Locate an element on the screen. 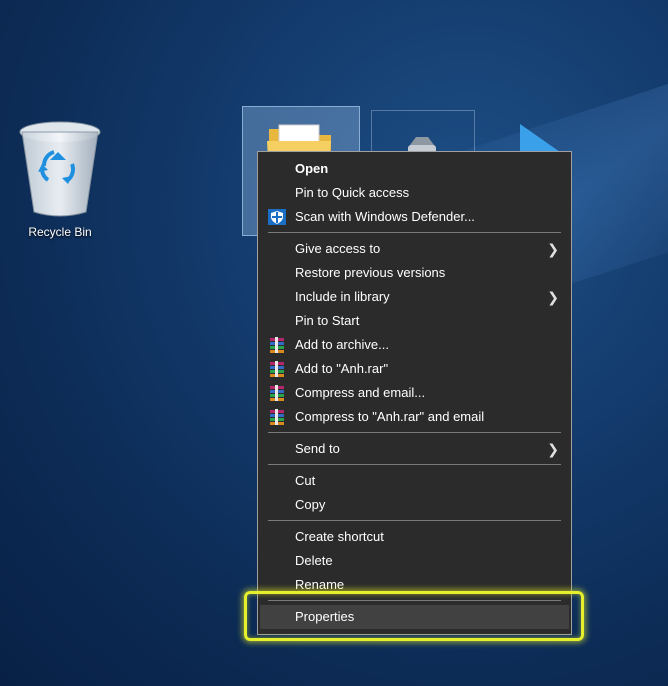 Image resolution: width=668 pixels, height=686 pixels. recycle-bin-shortcut: Recycle Bin is located at coordinates (60, 176).